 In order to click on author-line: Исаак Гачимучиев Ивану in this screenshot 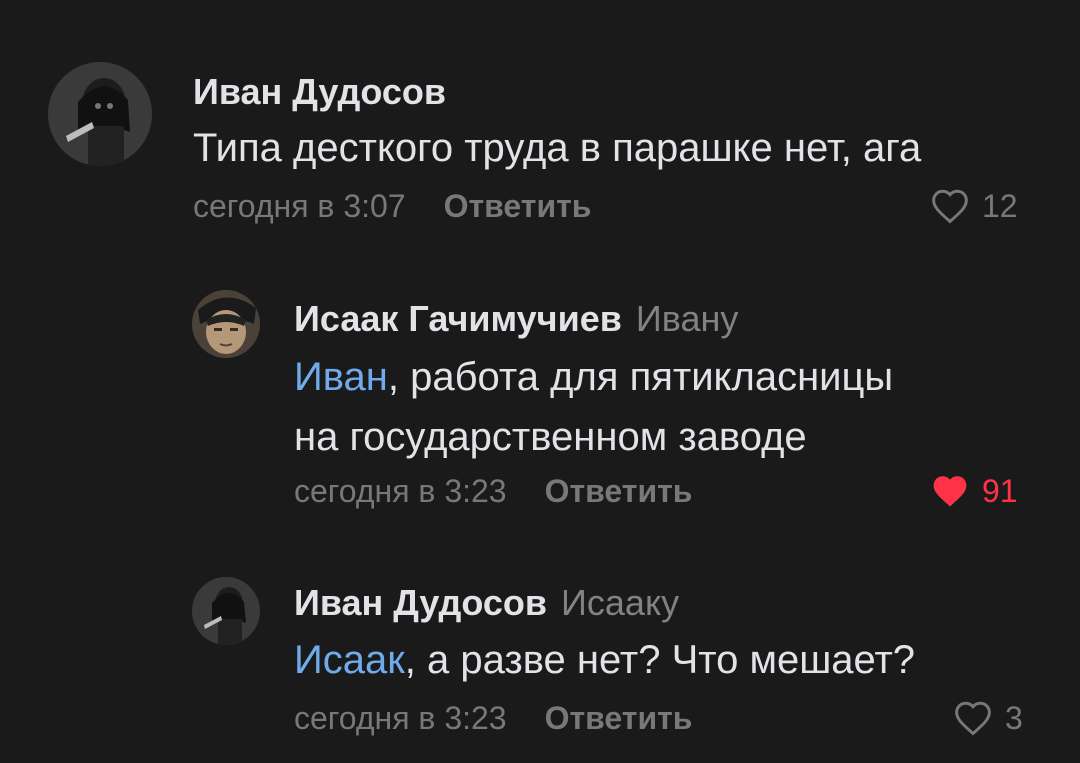, I will do `click(516, 319)`.